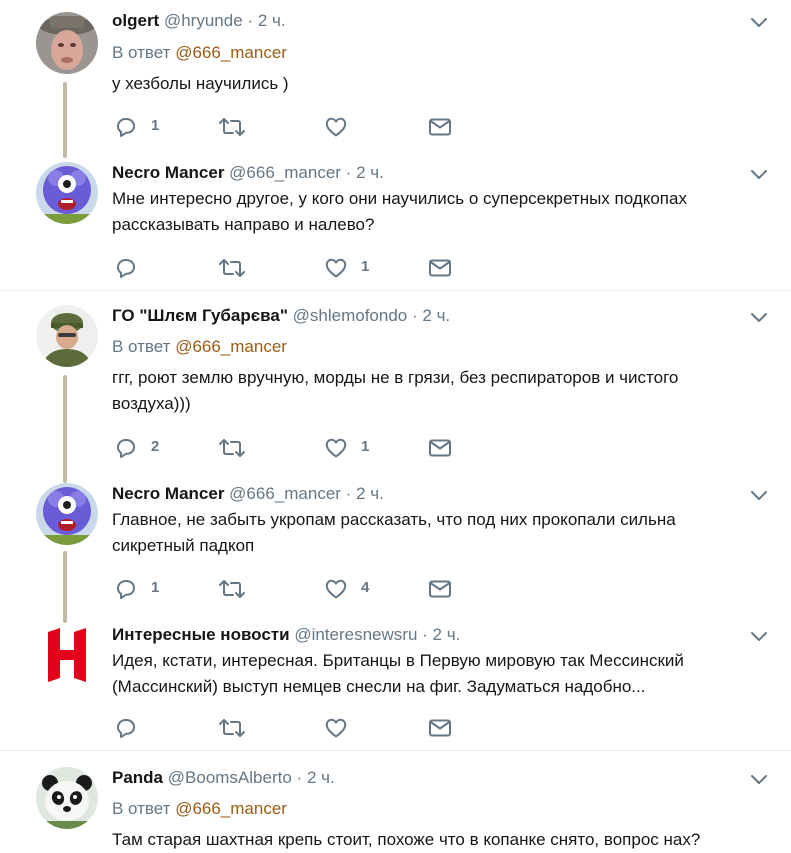  I want to click on author-handle: @BoomsAlberto, so click(230, 777).